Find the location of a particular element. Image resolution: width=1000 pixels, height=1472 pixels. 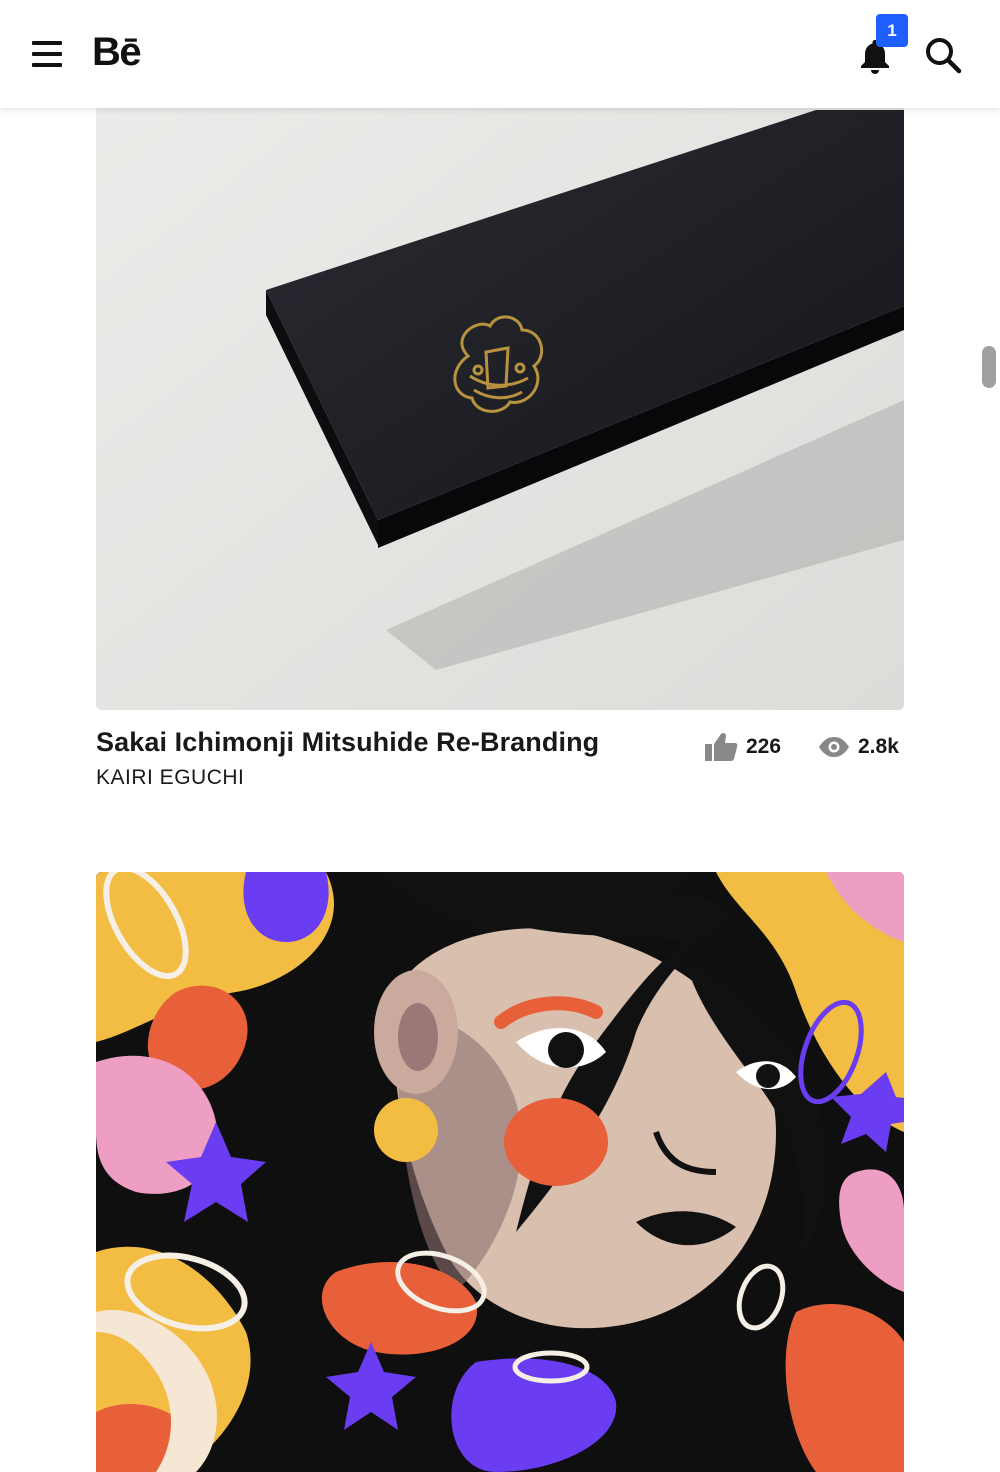

project-title: Sakai Ichimonji Mitsuhide Re-Branding is located at coordinates (347, 742).